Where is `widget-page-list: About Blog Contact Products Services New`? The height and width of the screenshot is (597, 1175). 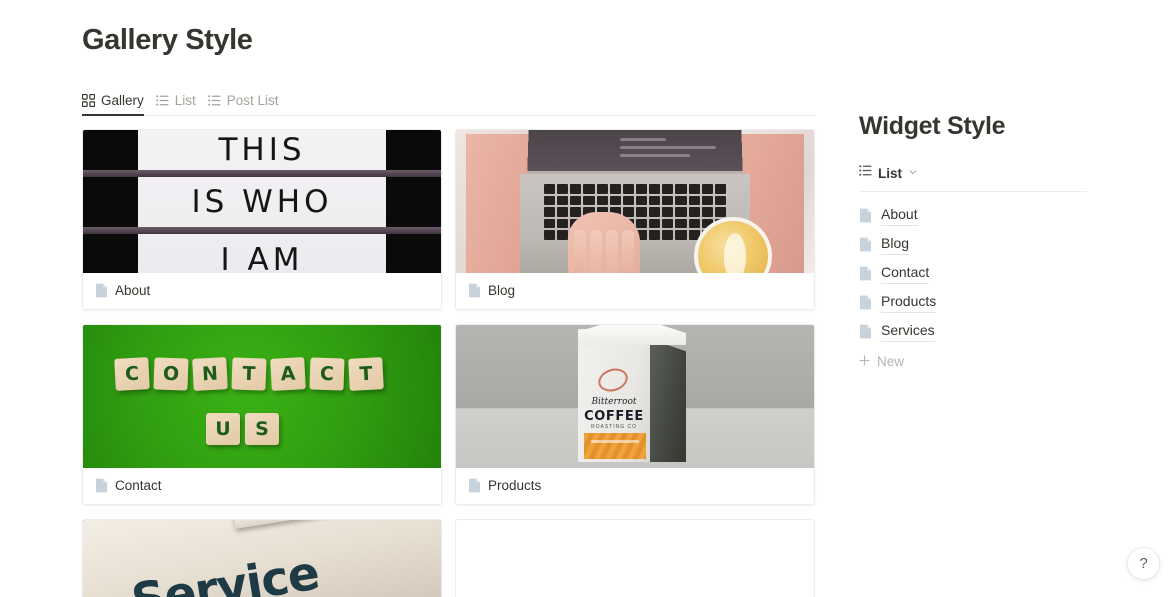
widget-page-list: About Blog Contact Products Services New is located at coordinates (975, 287).